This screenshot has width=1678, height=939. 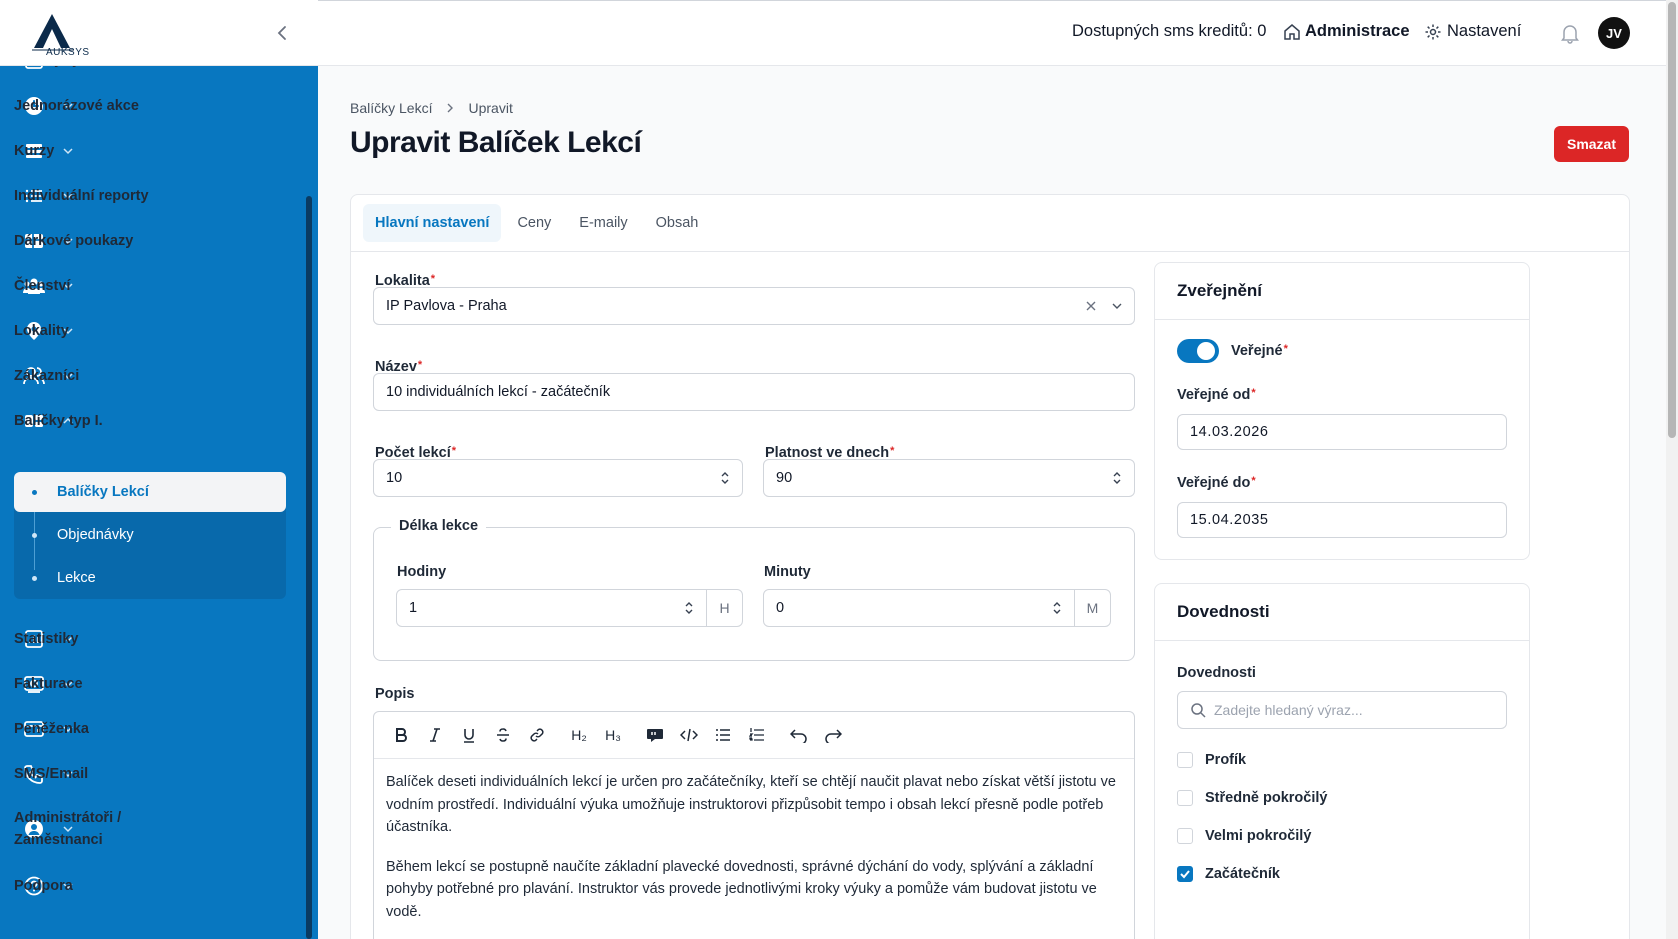 What do you see at coordinates (579, 735) in the screenshot?
I see `heading2-button: H₂` at bounding box center [579, 735].